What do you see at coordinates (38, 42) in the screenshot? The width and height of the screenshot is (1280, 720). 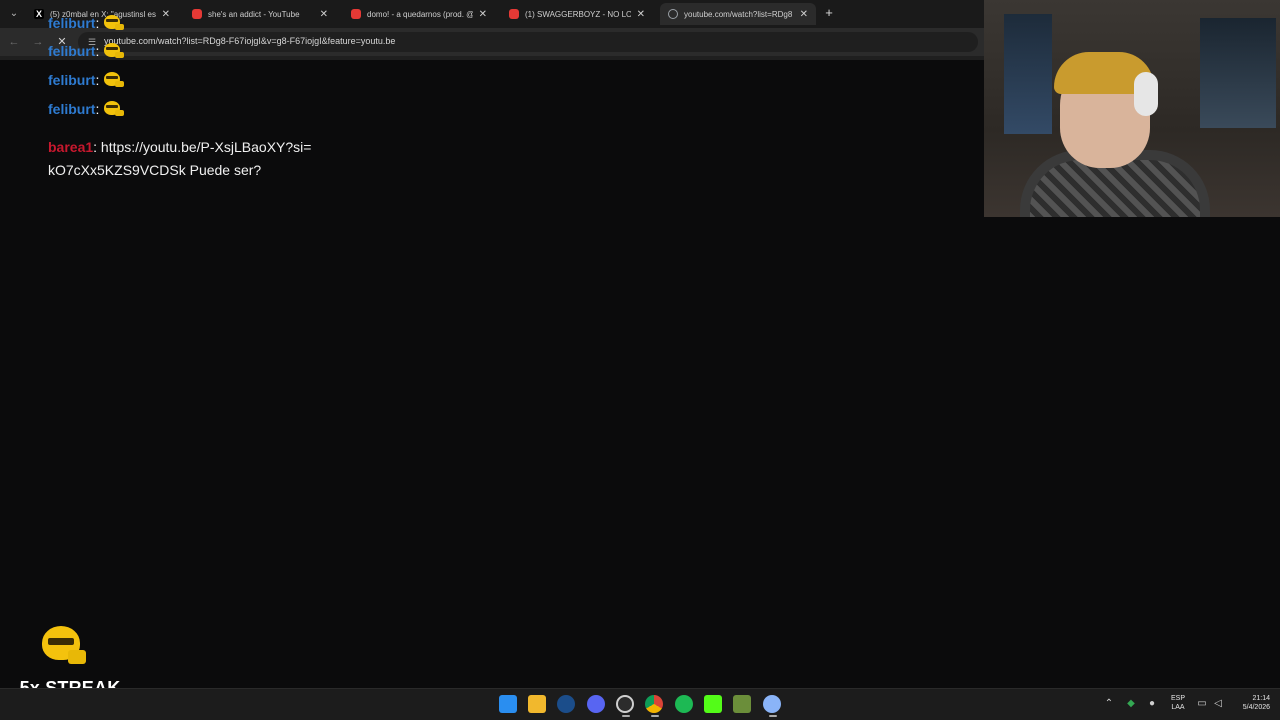 I see `forward-button: →` at bounding box center [38, 42].